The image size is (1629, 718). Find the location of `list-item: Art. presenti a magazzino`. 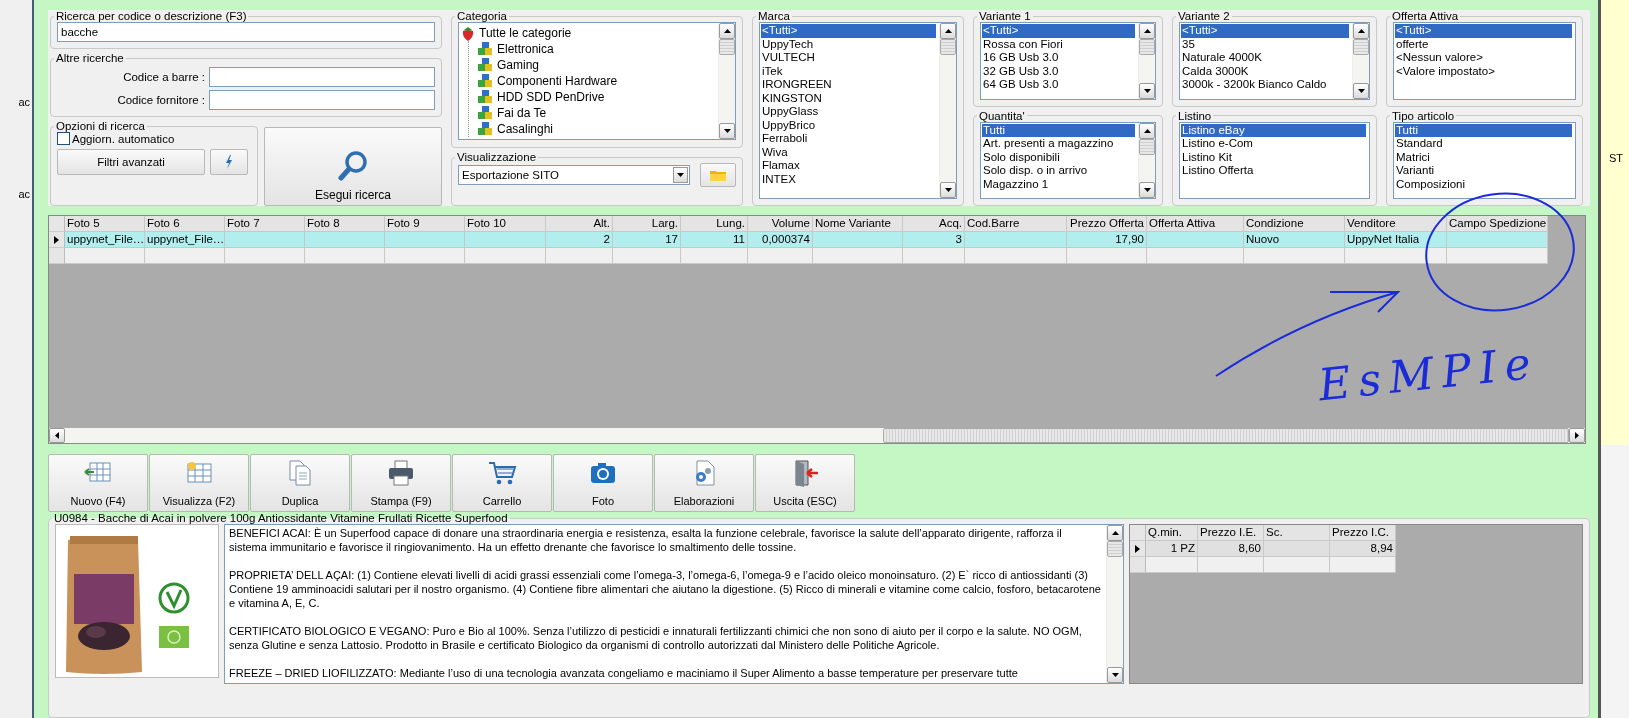

list-item: Art. presenti a magazzino is located at coordinates (1058, 144).